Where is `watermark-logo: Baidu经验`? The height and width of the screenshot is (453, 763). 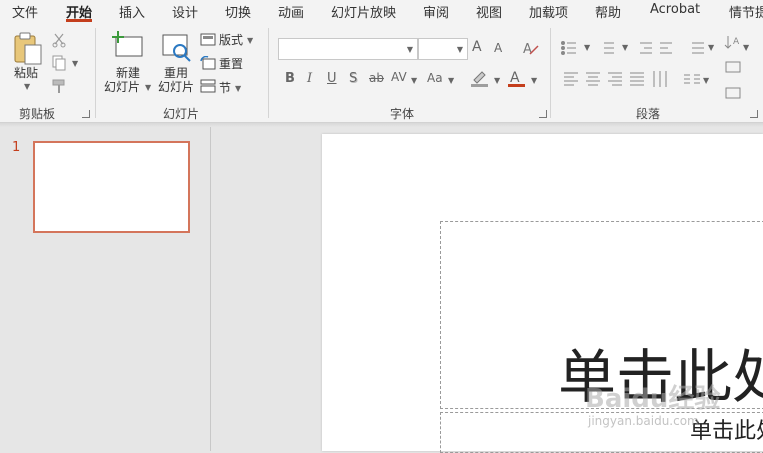 watermark-logo: Baidu经验 is located at coordinates (653, 399).